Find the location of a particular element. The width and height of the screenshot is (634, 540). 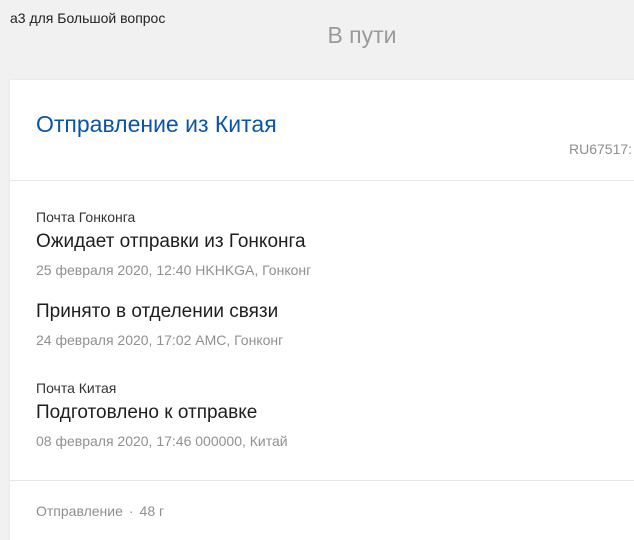

event-meta: 25 февраля 2020, 12:40 HKHKGA, Гонконг is located at coordinates (174, 270).